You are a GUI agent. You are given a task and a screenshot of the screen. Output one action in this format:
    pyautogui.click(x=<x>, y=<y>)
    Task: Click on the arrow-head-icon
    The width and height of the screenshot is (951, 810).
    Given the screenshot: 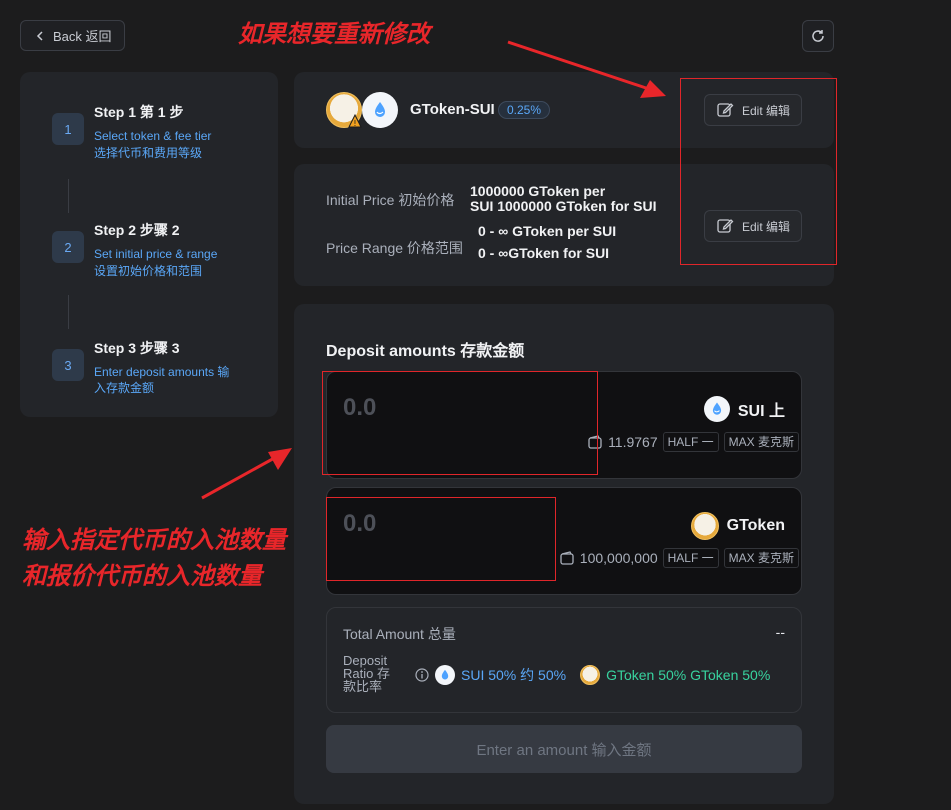 What is the action you would take?
    pyautogui.click(x=653, y=89)
    